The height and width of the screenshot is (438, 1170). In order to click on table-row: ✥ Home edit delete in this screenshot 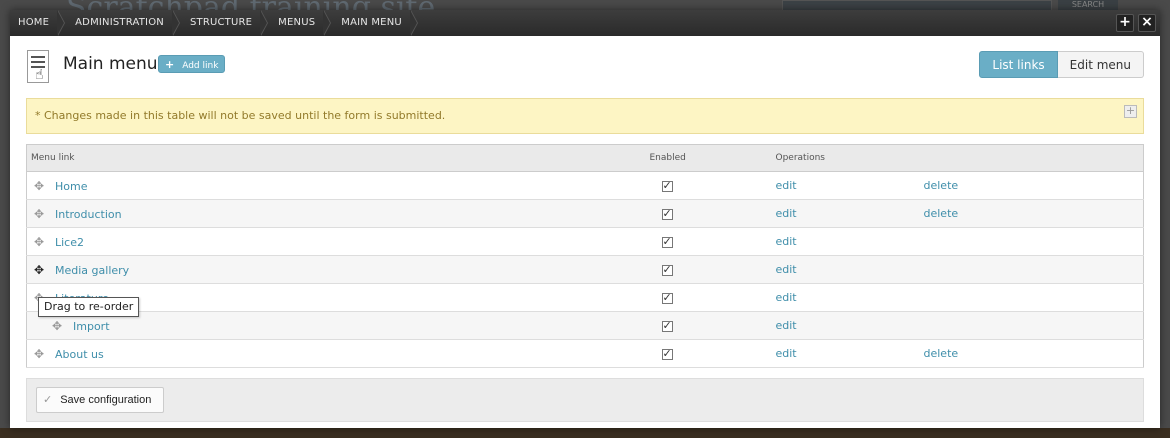, I will do `click(585, 185)`.